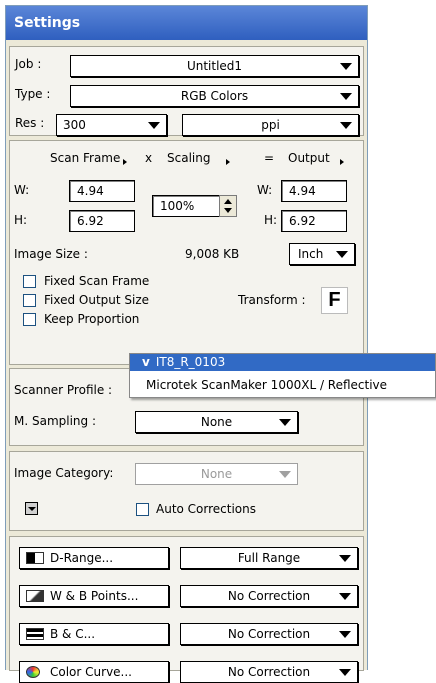 The height and width of the screenshot is (683, 436). I want to click on m-sampling-value: None, so click(216, 422).